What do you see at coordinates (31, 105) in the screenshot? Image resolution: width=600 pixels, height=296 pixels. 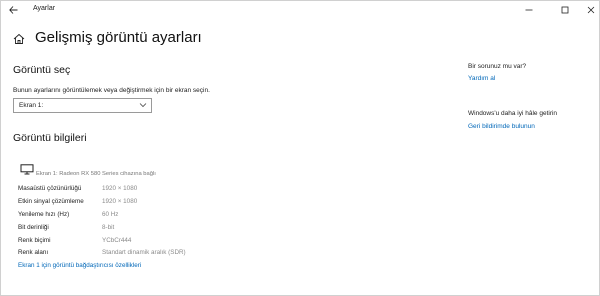 I see `dropdown-value: Ekran 1:` at bounding box center [31, 105].